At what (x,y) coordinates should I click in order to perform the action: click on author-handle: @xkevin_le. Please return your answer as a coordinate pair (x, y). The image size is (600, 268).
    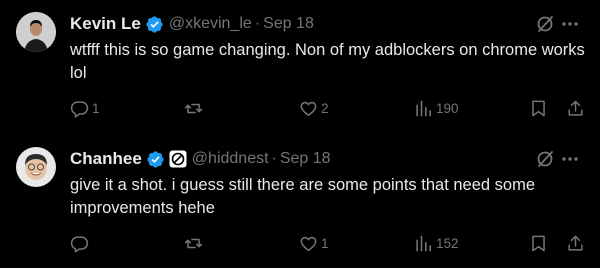
    Looking at the image, I should click on (210, 24).